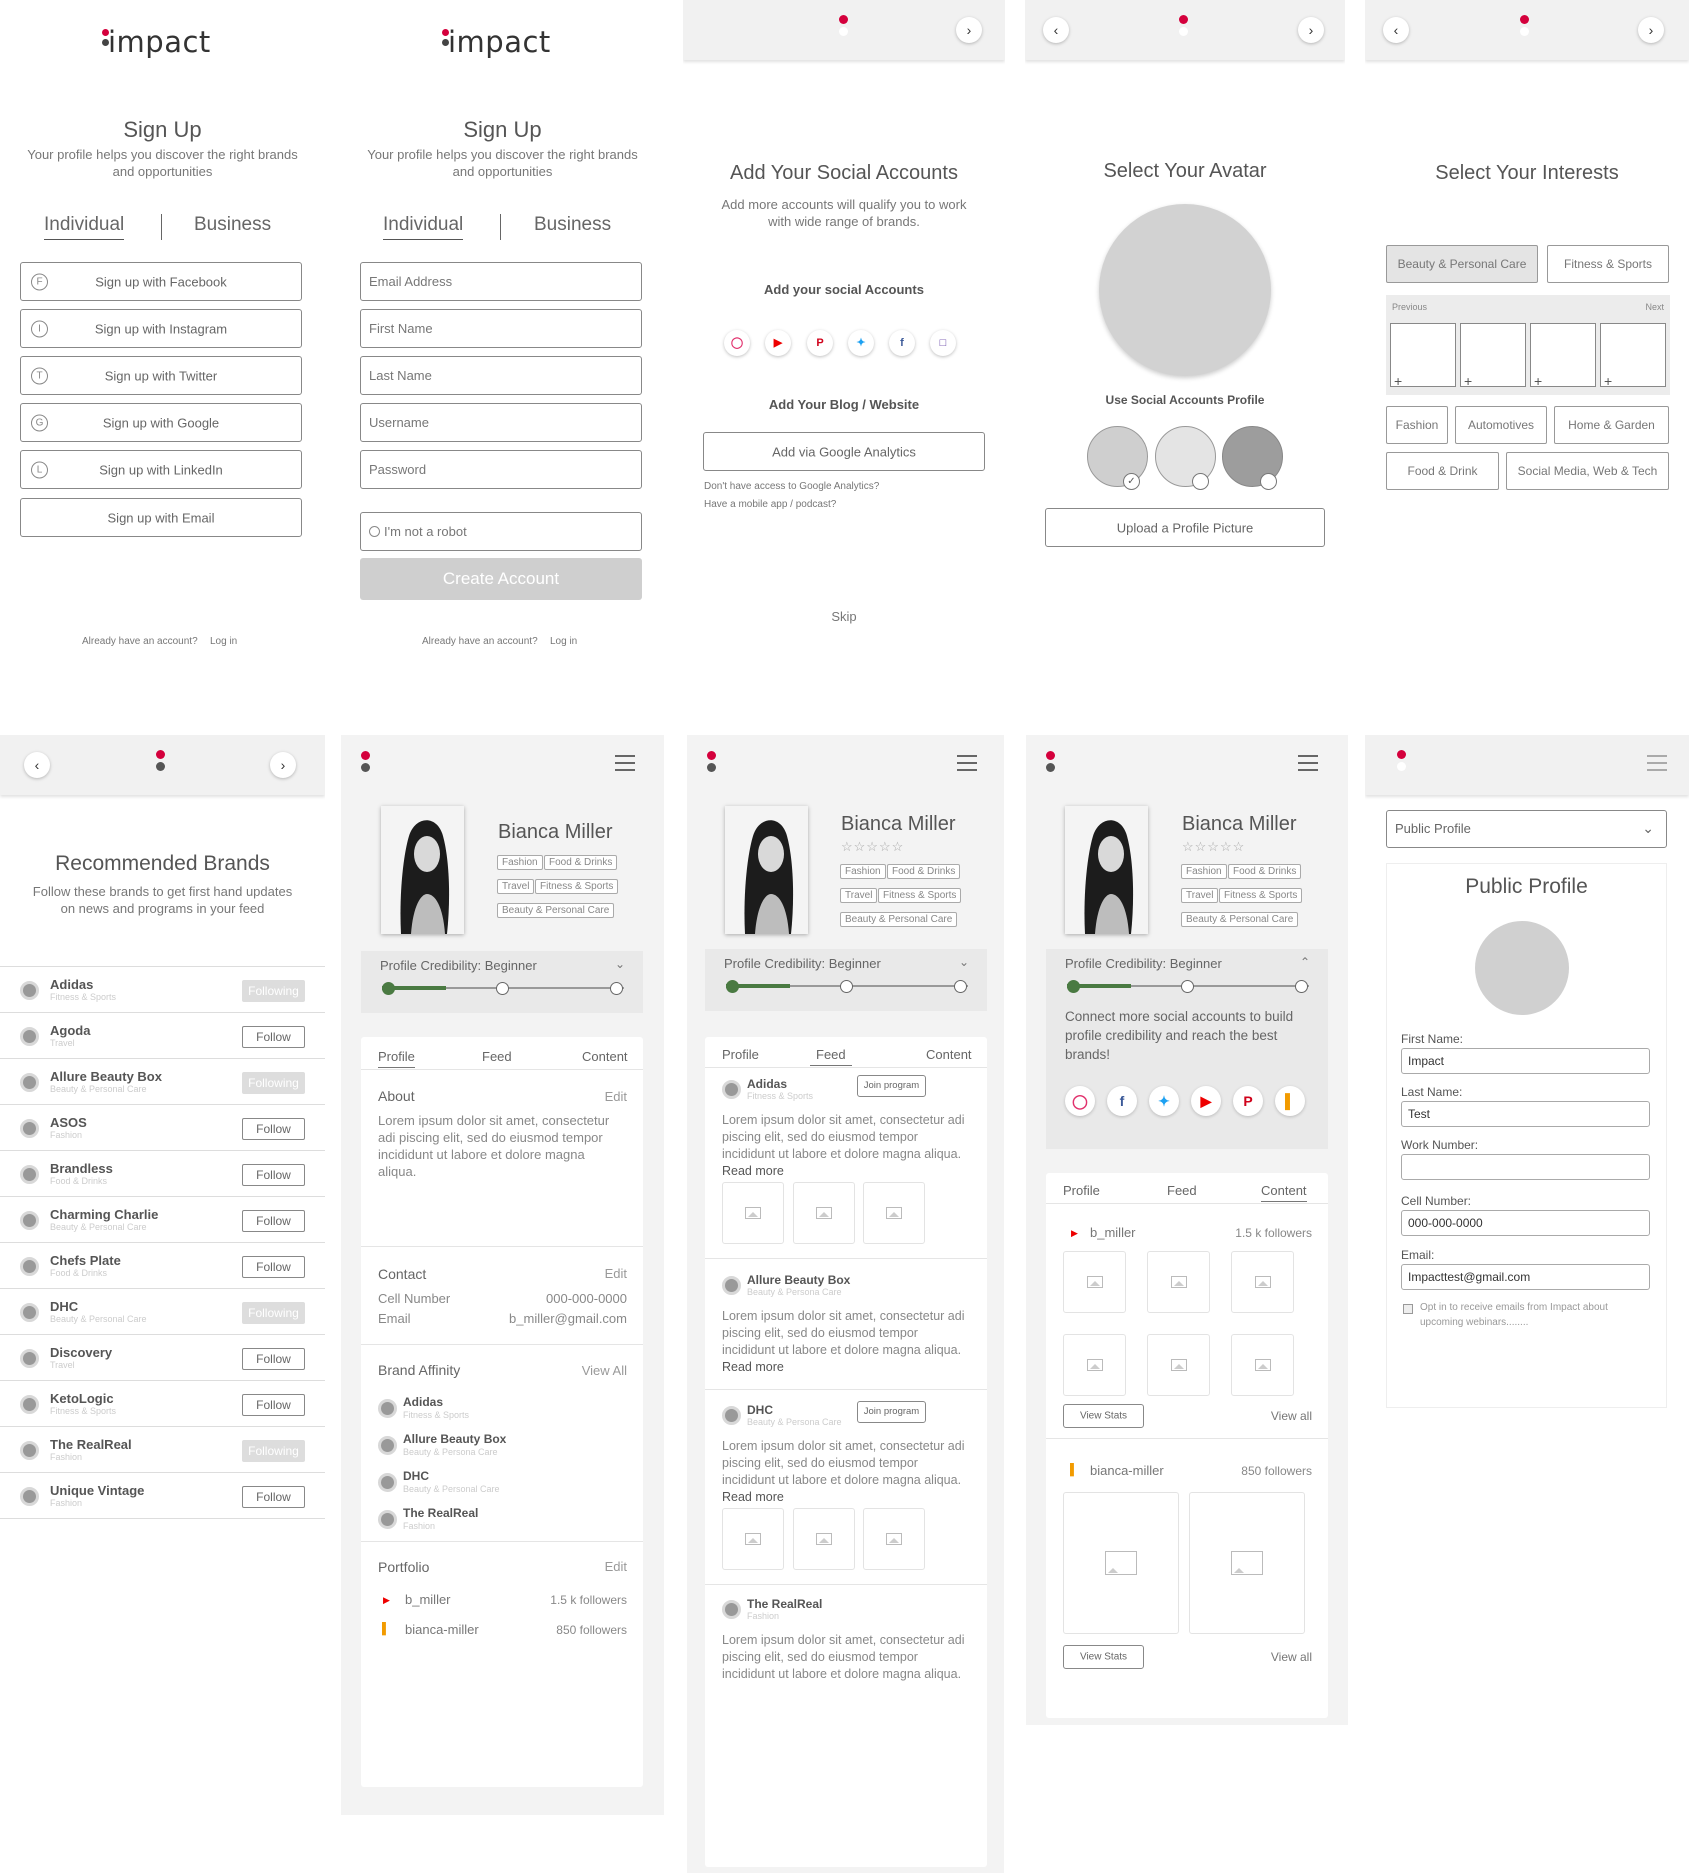 The image size is (1689, 1873). Describe the element at coordinates (1185, 527) in the screenshot. I see `upload-picture-button: Upload a Profile Picture` at that location.